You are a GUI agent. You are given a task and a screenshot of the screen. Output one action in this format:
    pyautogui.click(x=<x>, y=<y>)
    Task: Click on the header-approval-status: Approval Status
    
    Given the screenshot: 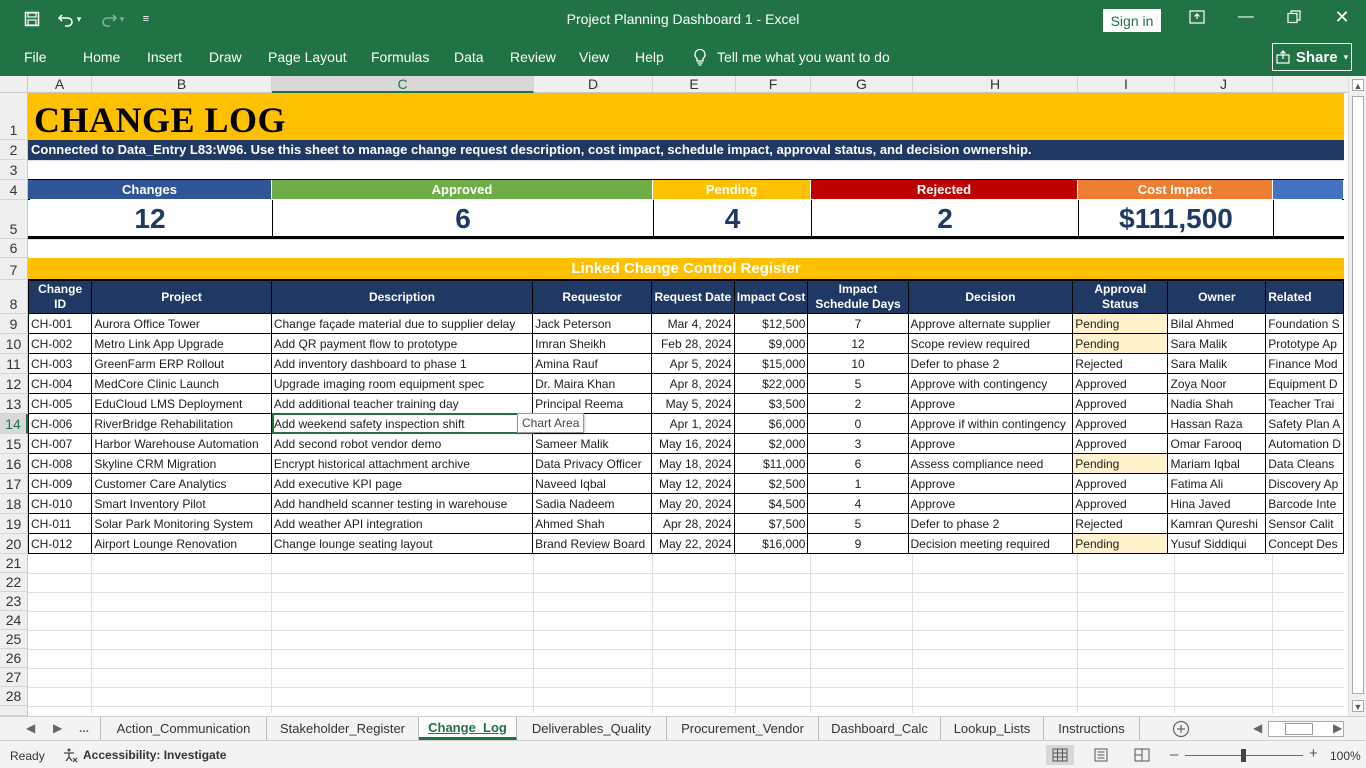 What is the action you would take?
    pyautogui.click(x=1120, y=297)
    